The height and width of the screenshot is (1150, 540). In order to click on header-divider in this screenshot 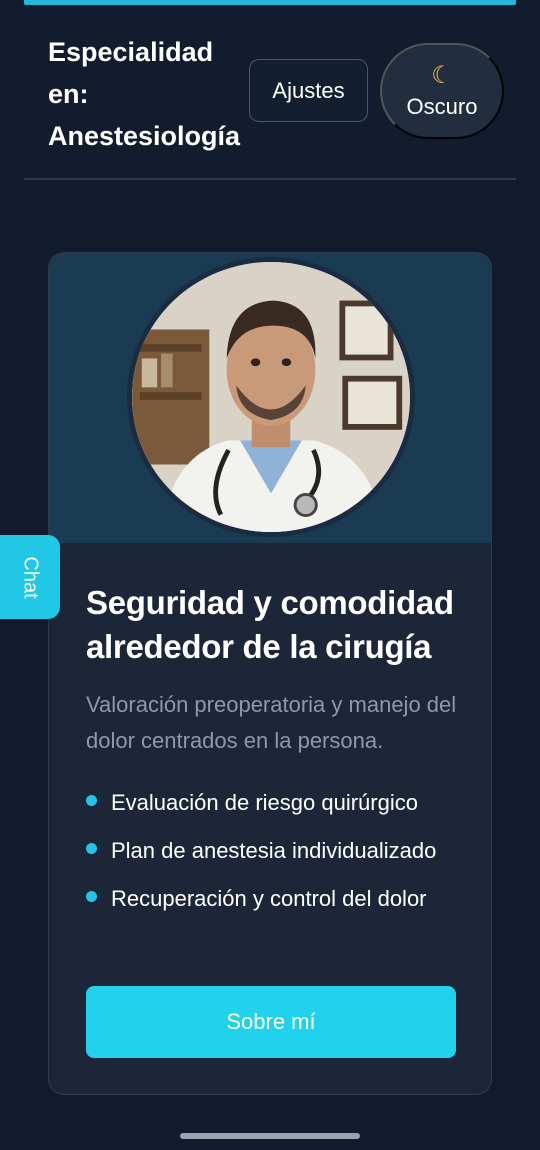, I will do `click(270, 179)`.